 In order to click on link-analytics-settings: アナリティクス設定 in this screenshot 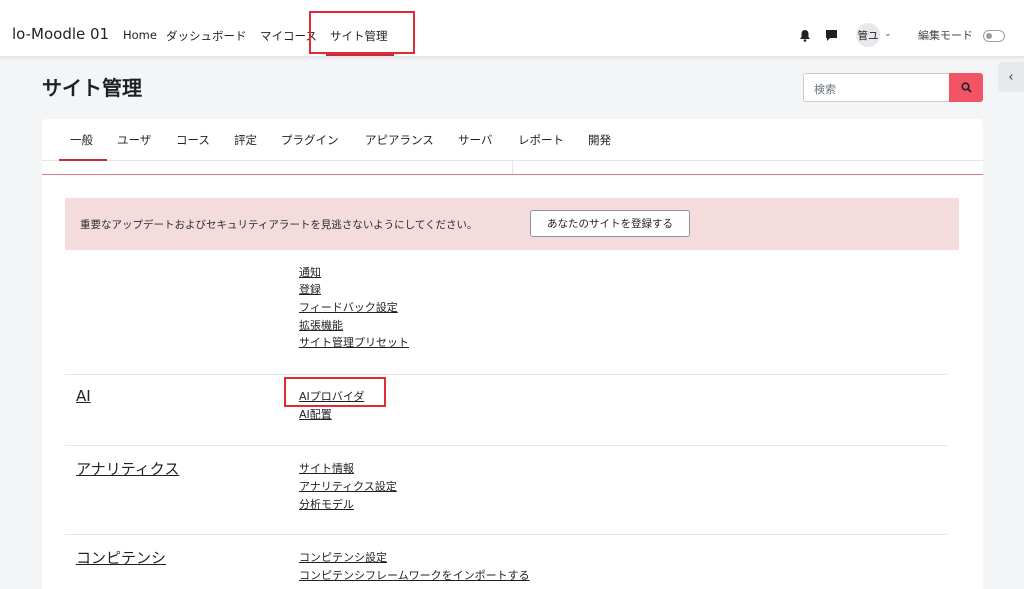, I will do `click(348, 486)`.